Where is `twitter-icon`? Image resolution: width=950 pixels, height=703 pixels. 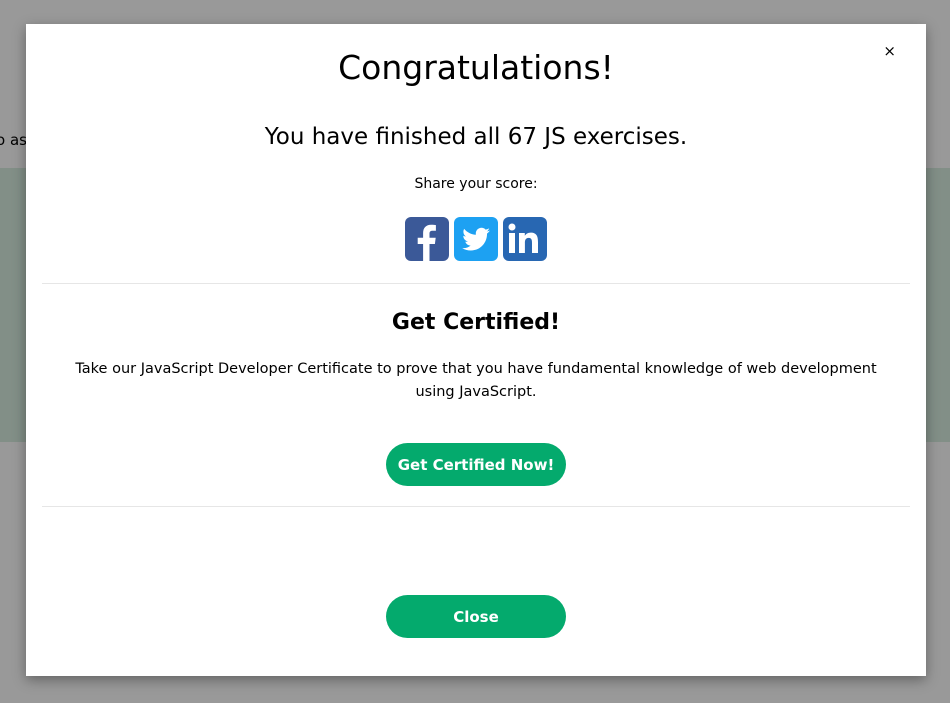 twitter-icon is located at coordinates (476, 239).